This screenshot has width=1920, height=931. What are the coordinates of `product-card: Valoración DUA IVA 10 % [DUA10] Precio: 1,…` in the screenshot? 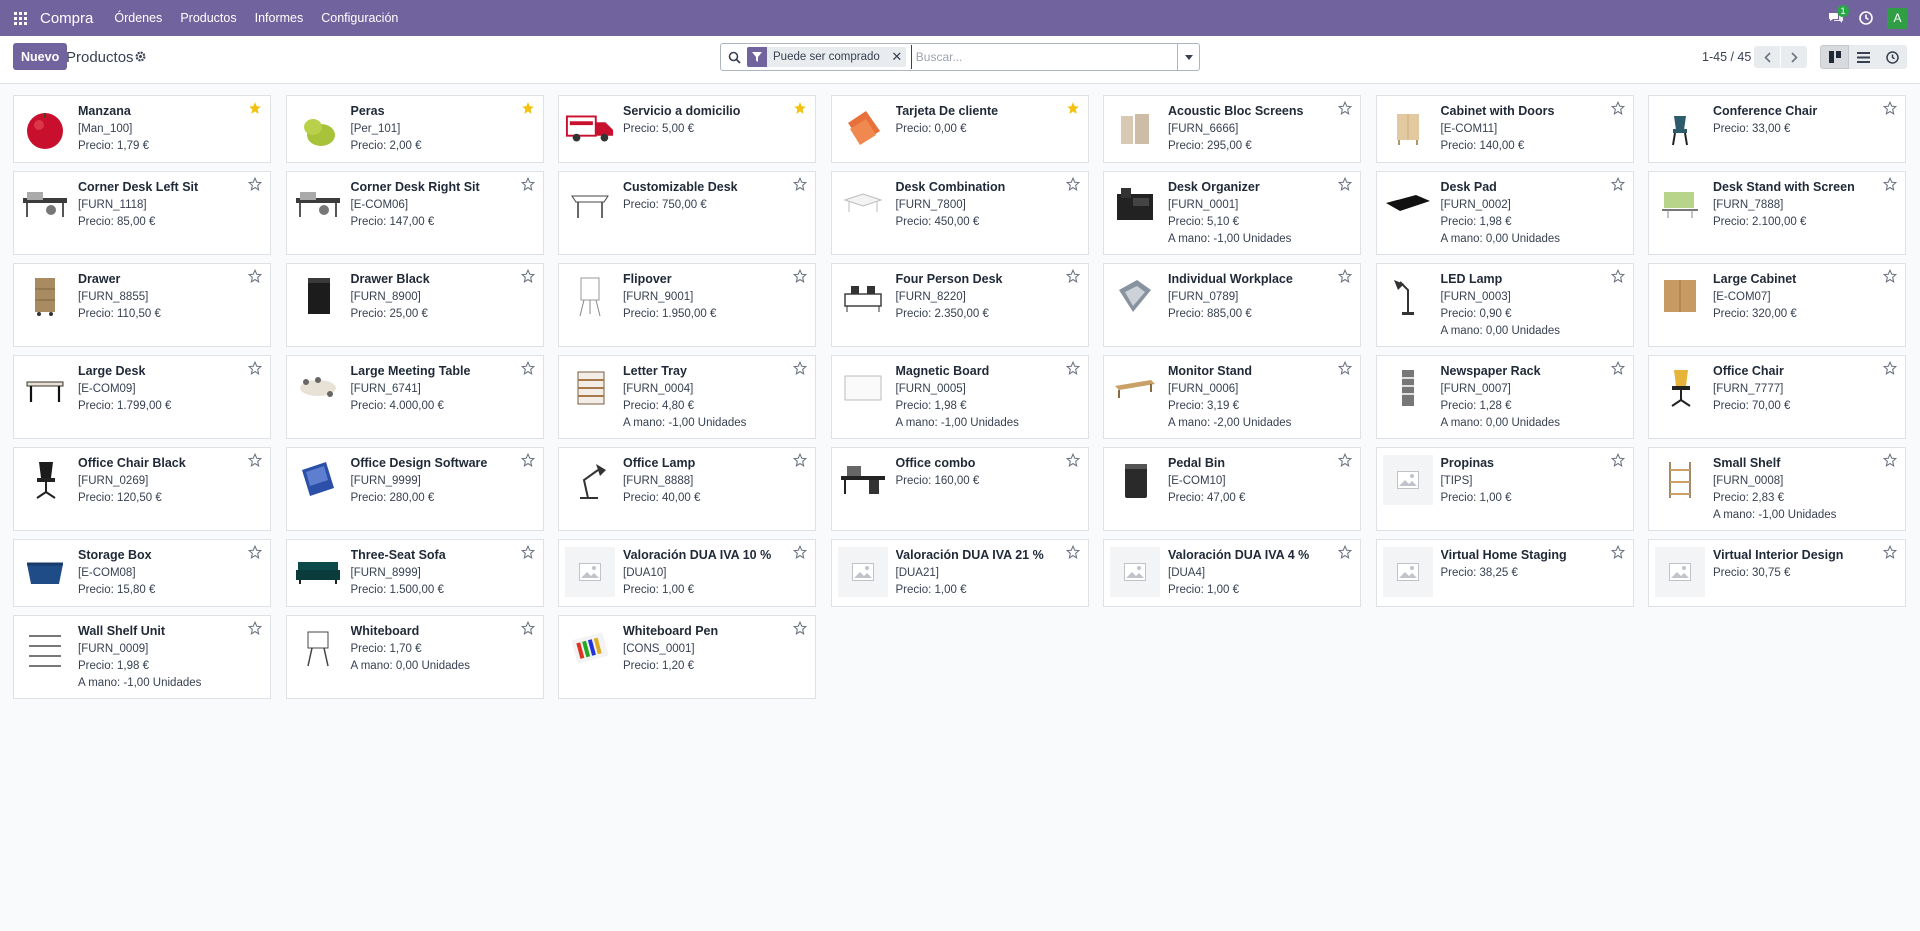 It's located at (687, 573).